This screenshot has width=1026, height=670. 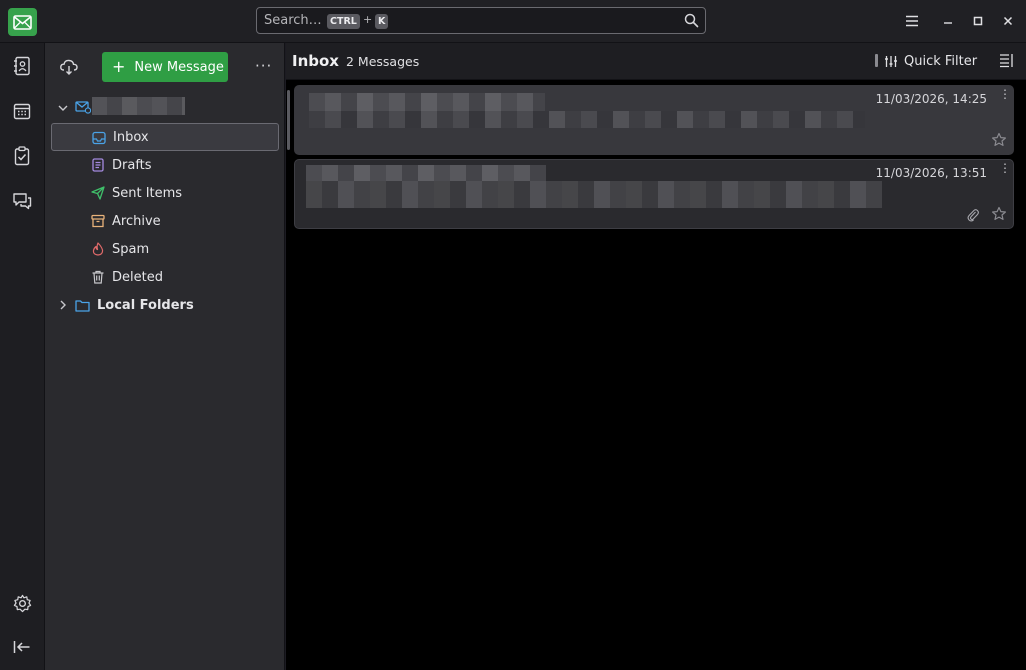 What do you see at coordinates (147, 193) in the screenshot?
I see `folder-label: Sent Items` at bounding box center [147, 193].